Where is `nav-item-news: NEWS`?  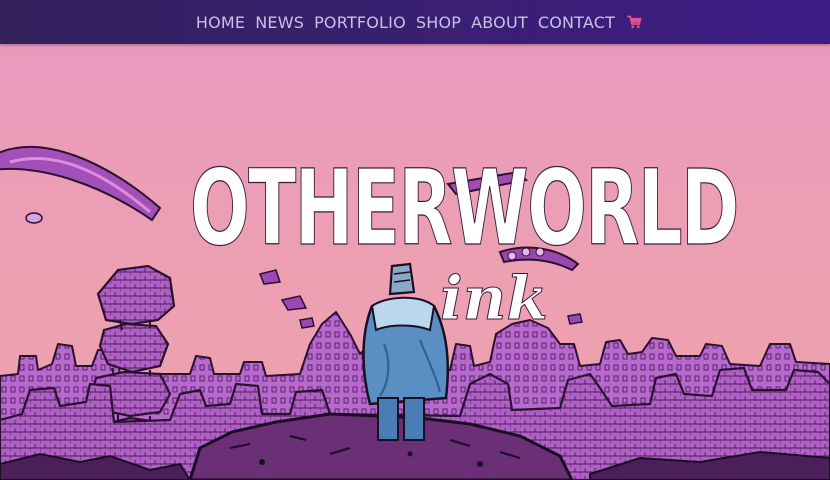 nav-item-news: NEWS is located at coordinates (279, 22).